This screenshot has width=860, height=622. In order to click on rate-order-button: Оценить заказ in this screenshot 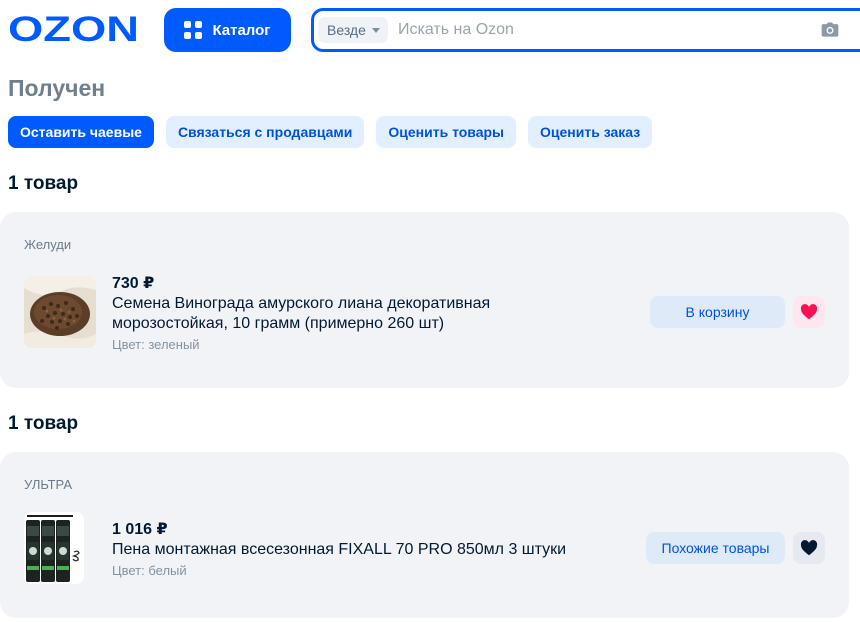, I will do `click(590, 132)`.